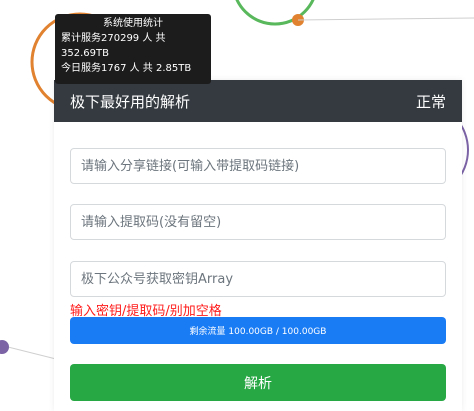 This screenshot has height=411, width=474. What do you see at coordinates (258, 222) in the screenshot?
I see `extract-code-input` at bounding box center [258, 222].